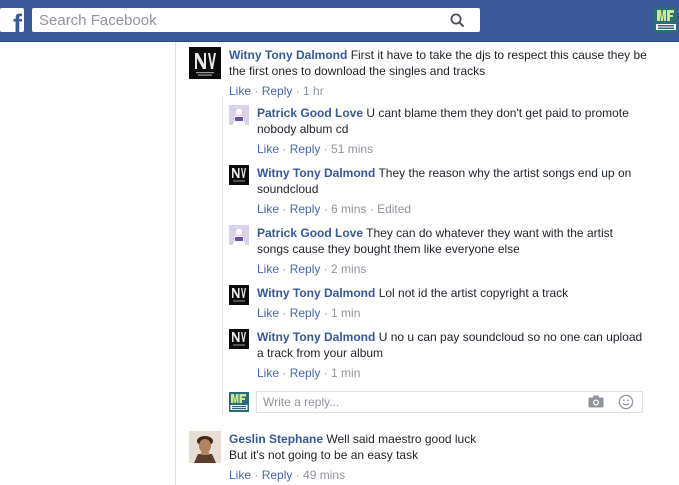 The image size is (679, 485). Describe the element at coordinates (12, 20) in the screenshot. I see `facebook-logo-icon: f` at that location.